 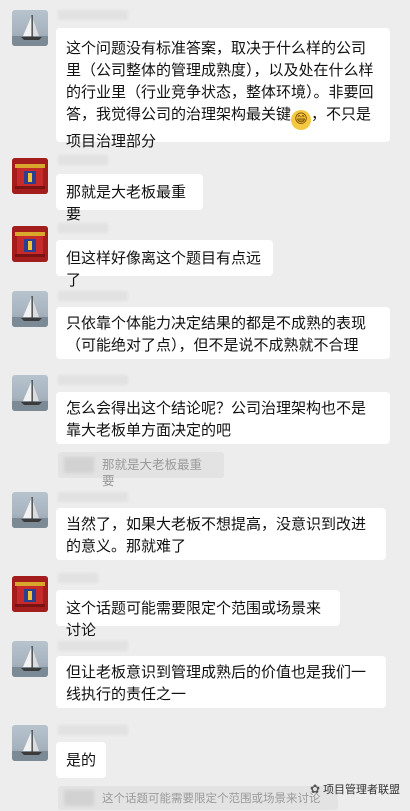 I want to click on watermark-text: 项目管理者联盟, so click(x=361, y=789).